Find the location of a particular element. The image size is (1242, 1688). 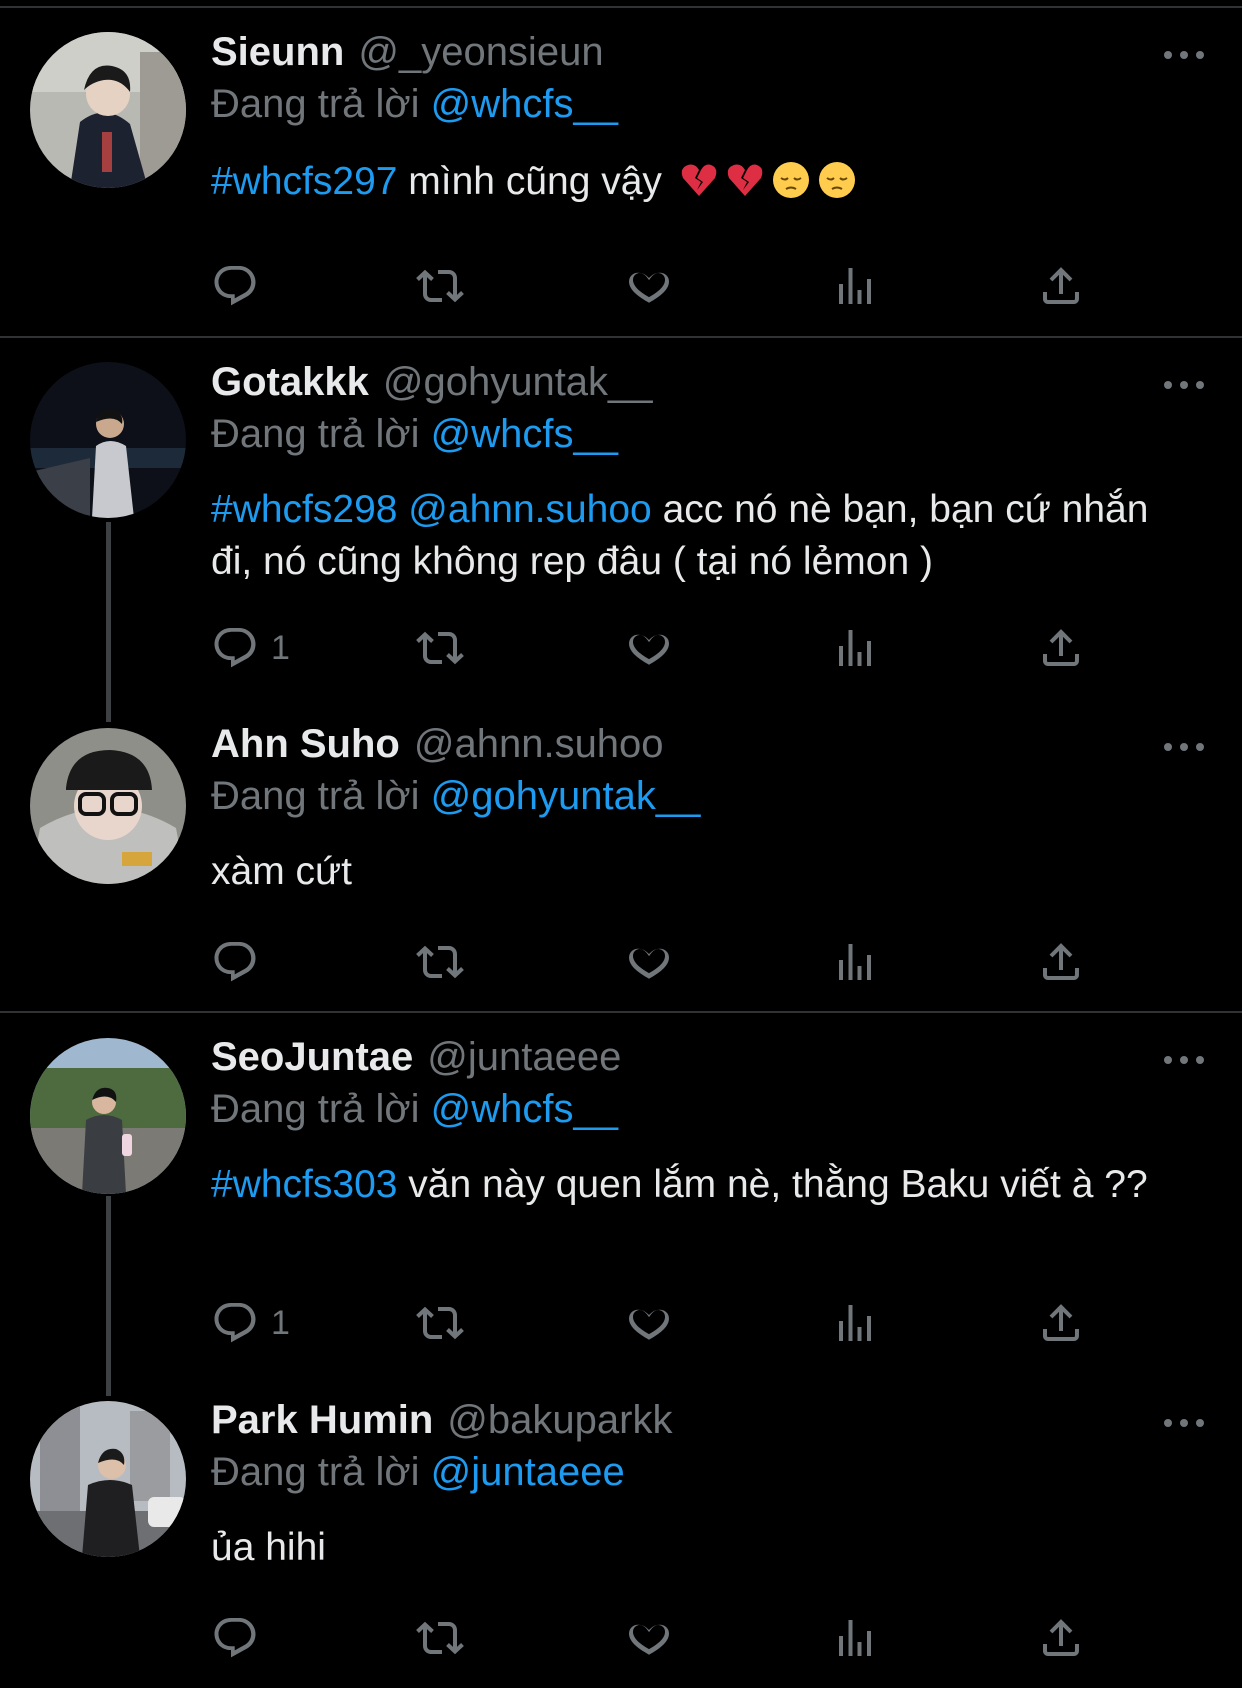

tweet-header: Gotakkk @gohyuntak__ is located at coordinates (432, 385).